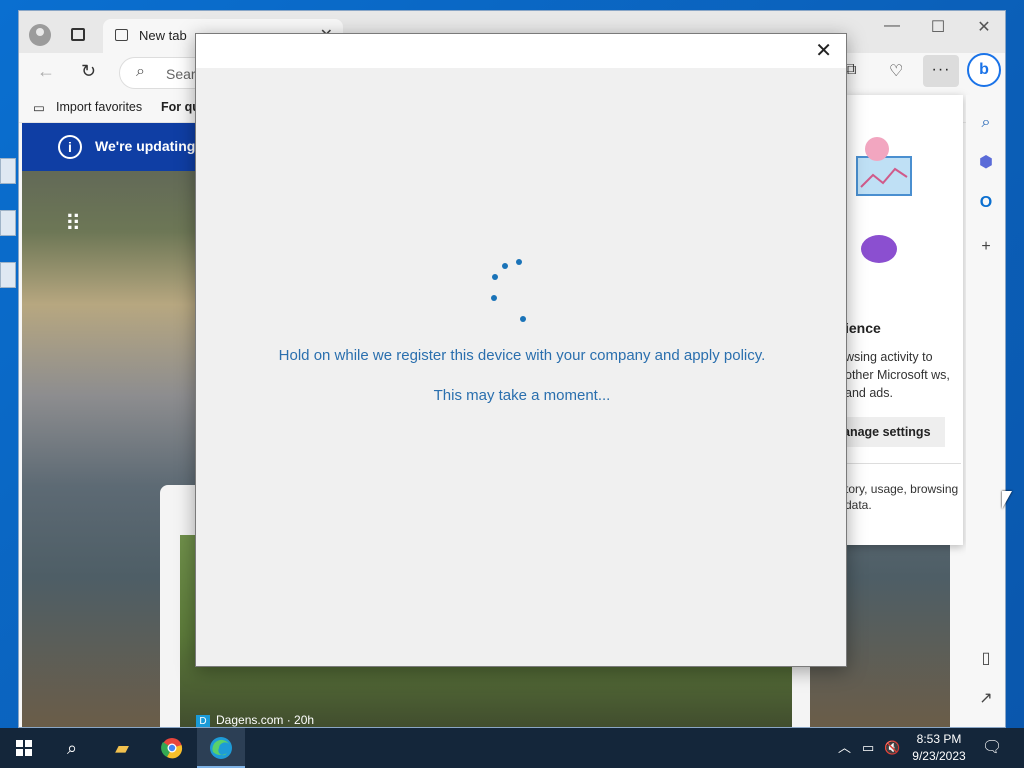  What do you see at coordinates (896, 71) in the screenshot?
I see `browser-essentials-icon: ♡` at bounding box center [896, 71].